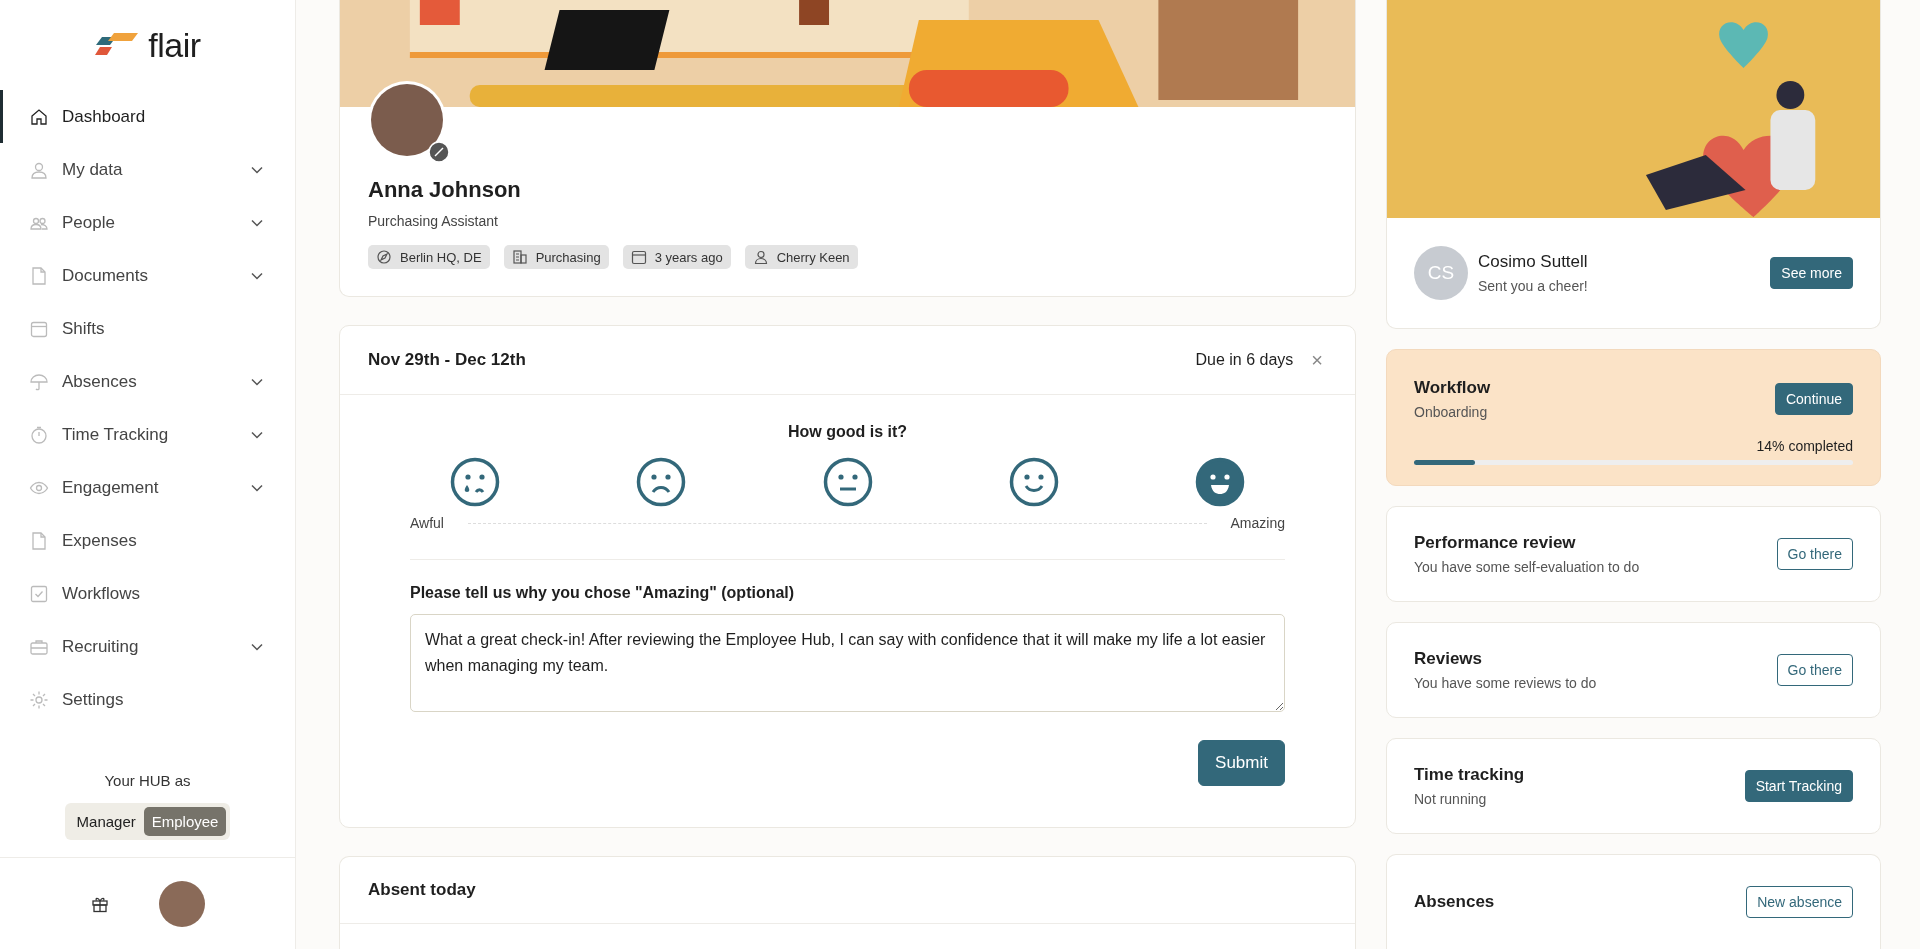 Image resolution: width=1920 pixels, height=949 pixels. What do you see at coordinates (1533, 262) in the screenshot?
I see `sender-name: Cosimo Suttell` at bounding box center [1533, 262].